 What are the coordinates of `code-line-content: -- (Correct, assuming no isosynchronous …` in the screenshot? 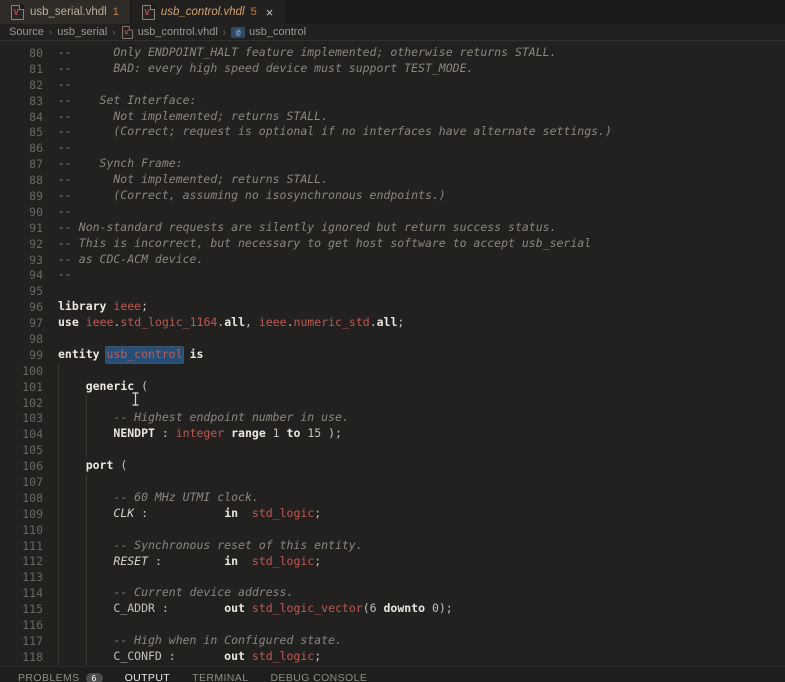 It's located at (421, 196).